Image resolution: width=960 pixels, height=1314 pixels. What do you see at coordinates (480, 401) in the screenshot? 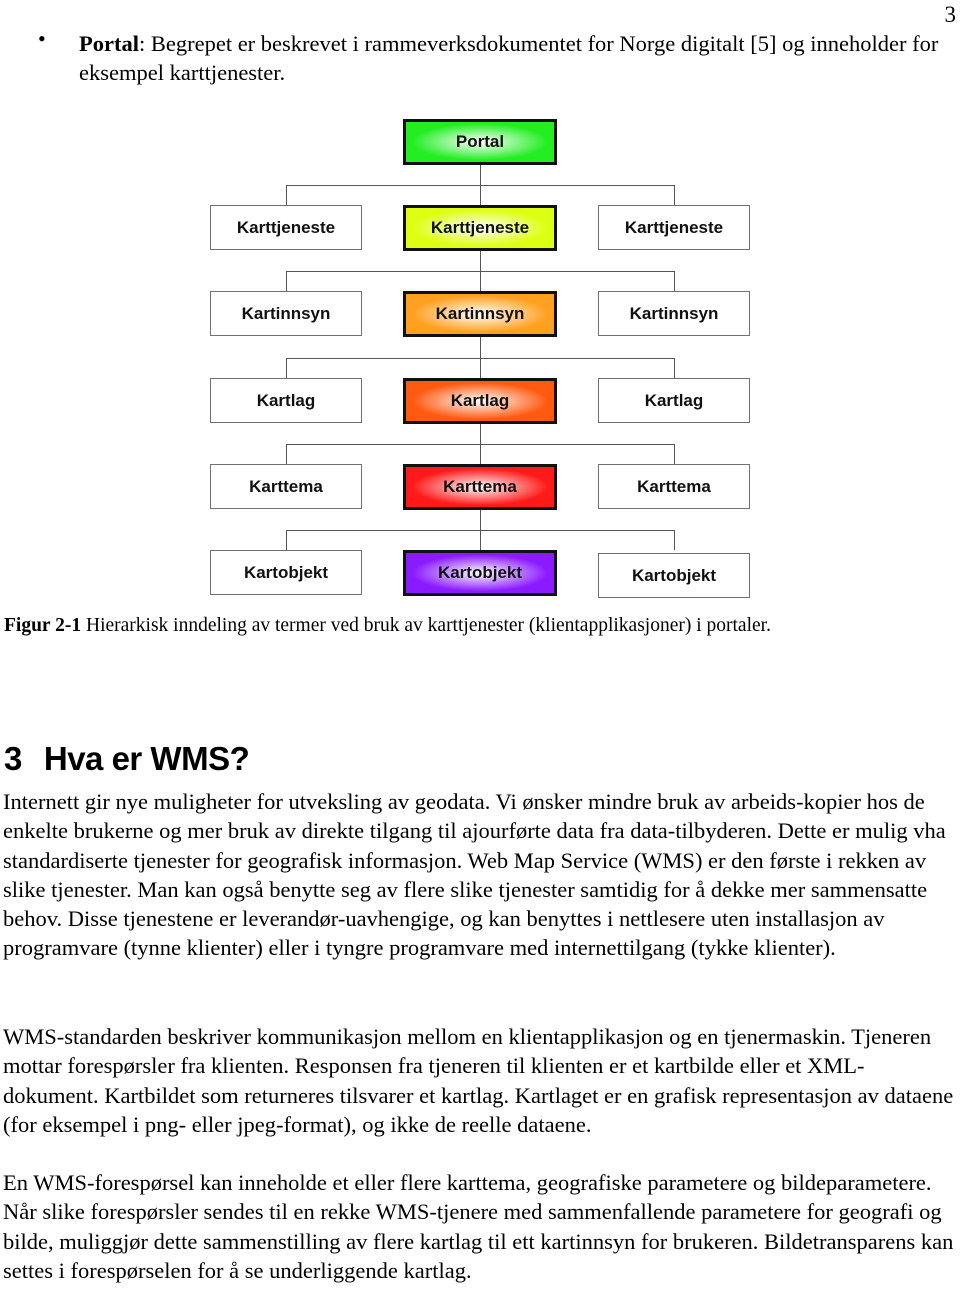
I see `diagram-node-center-kartlag: Kartlag` at bounding box center [480, 401].